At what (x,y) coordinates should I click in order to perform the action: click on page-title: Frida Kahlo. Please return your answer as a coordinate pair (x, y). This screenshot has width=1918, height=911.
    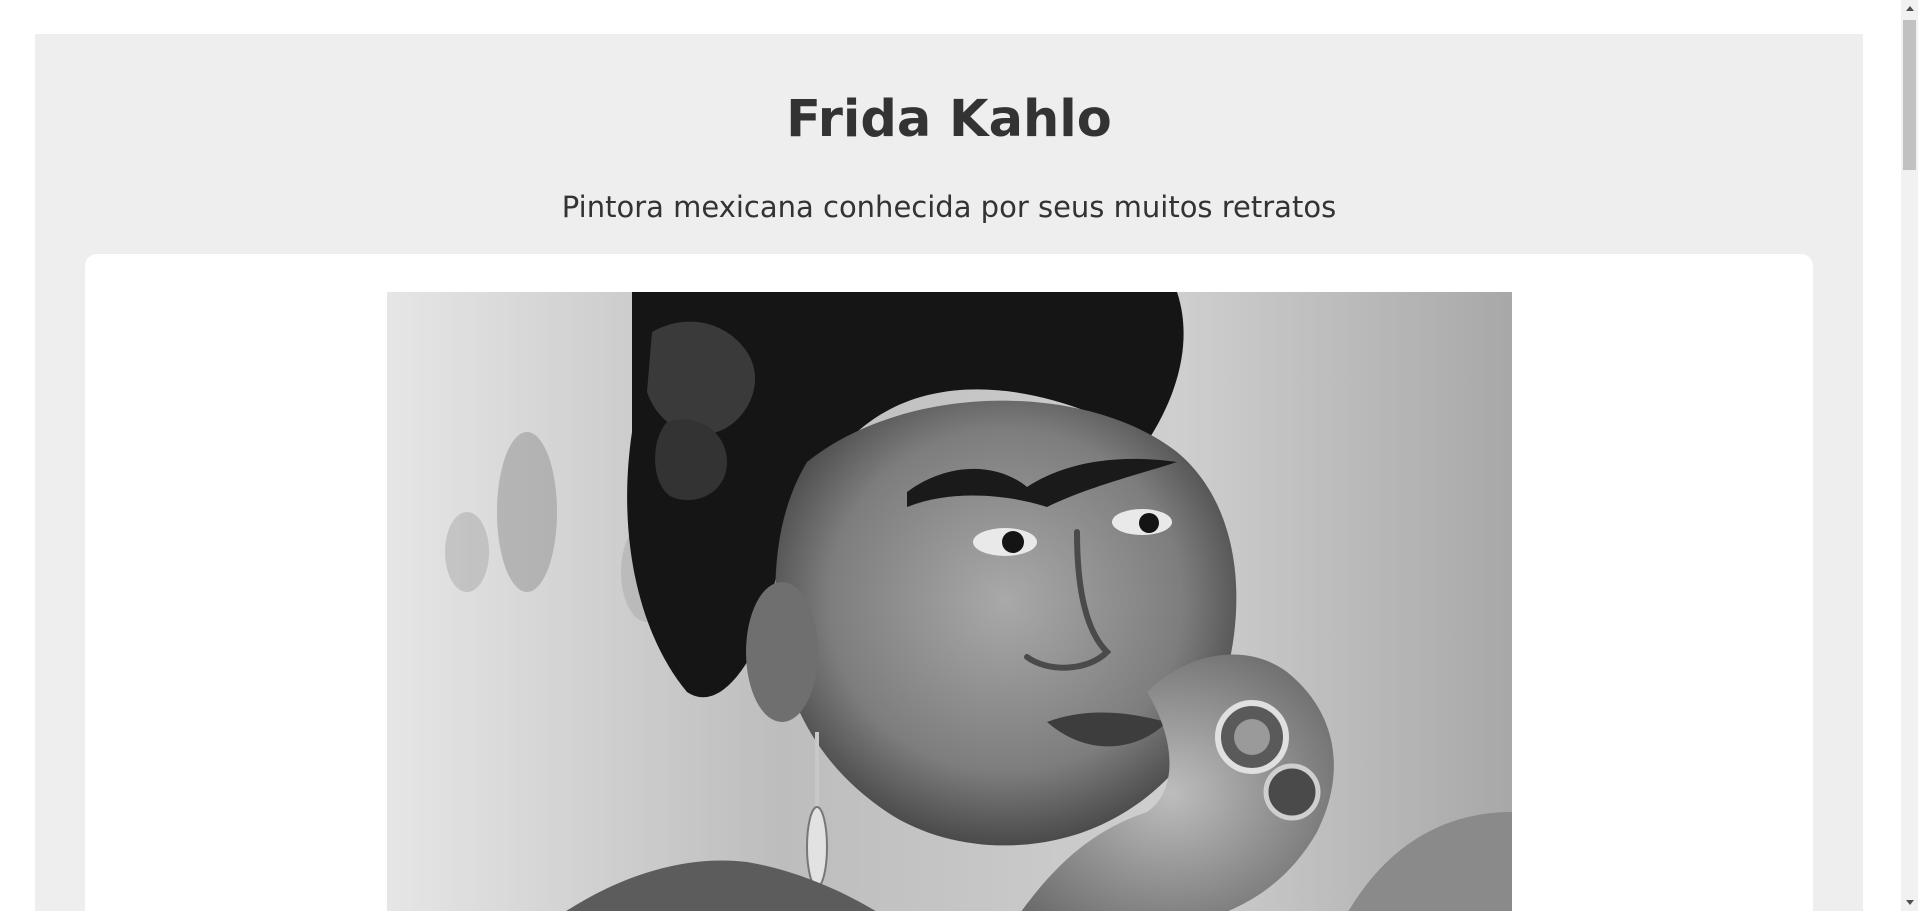
    Looking at the image, I should click on (949, 119).